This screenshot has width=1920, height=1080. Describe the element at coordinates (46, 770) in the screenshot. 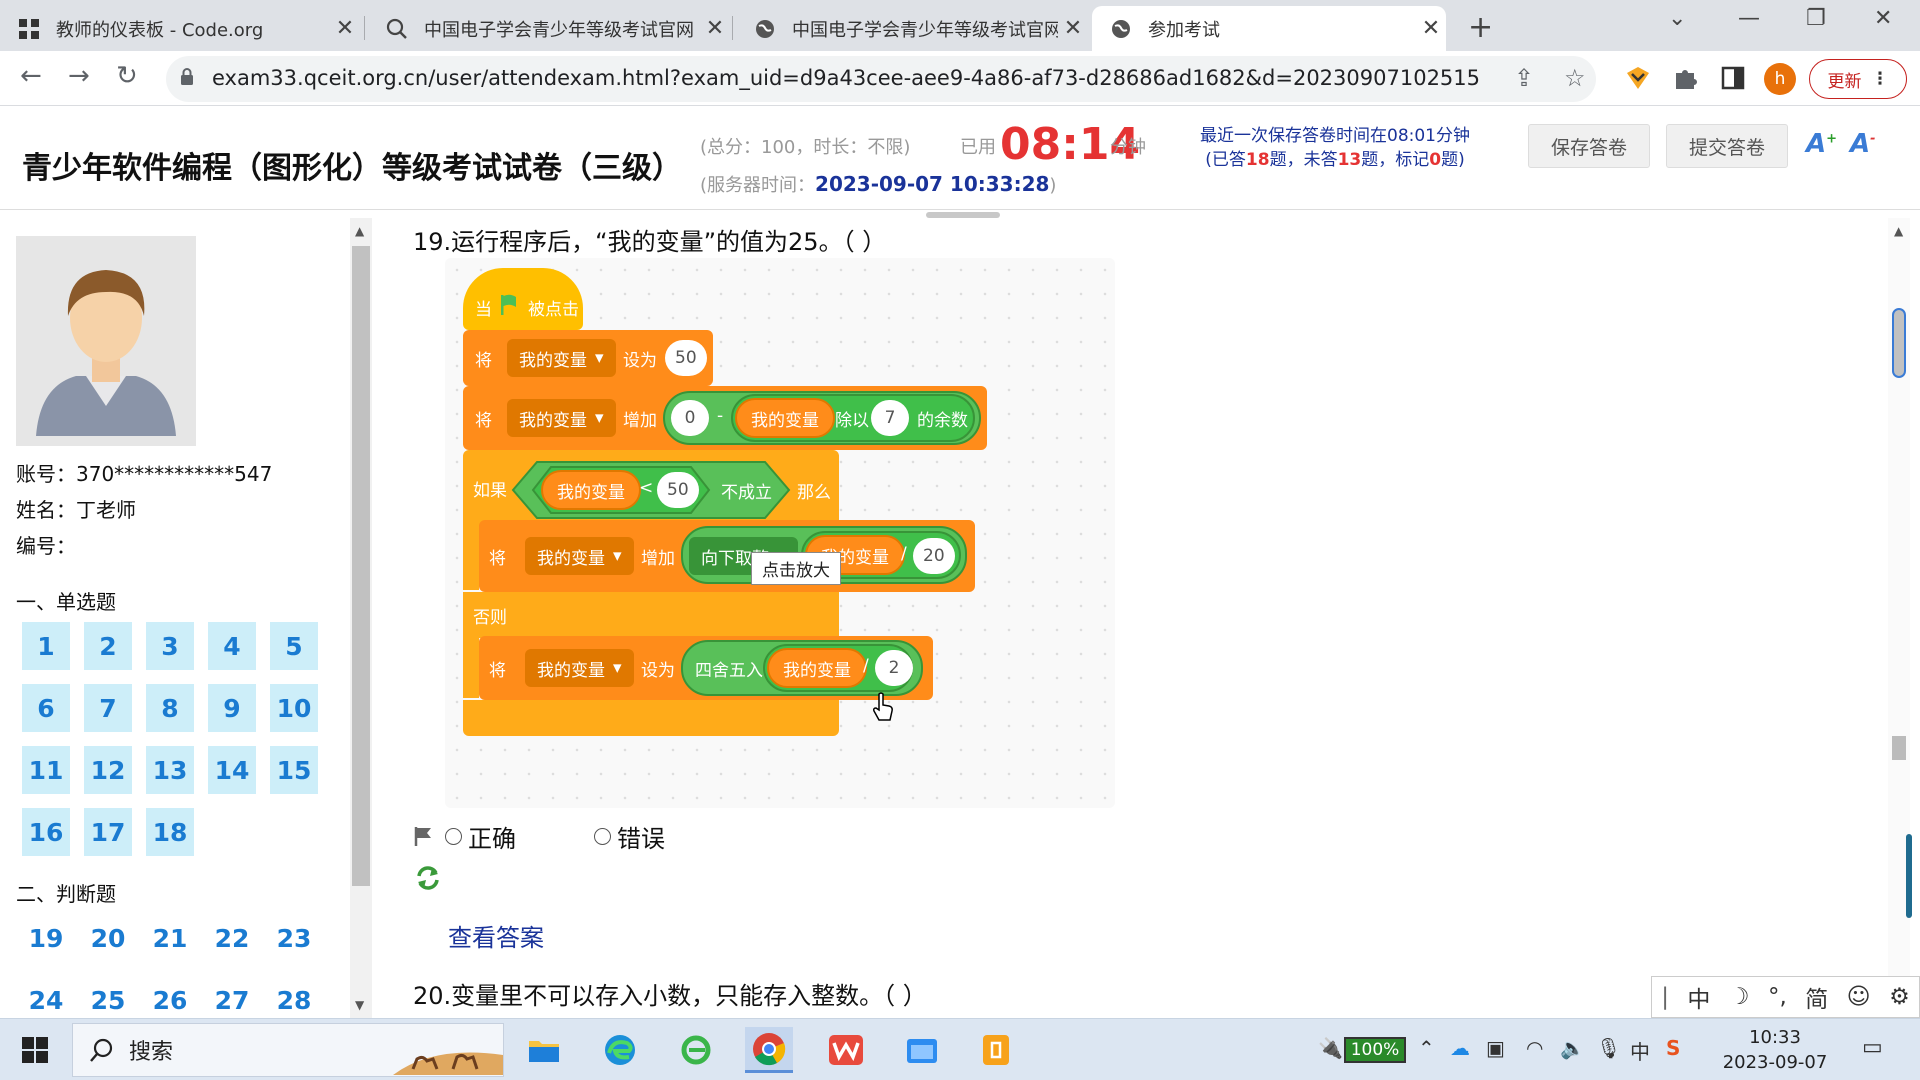

I see `question-nav-11: 11` at that location.